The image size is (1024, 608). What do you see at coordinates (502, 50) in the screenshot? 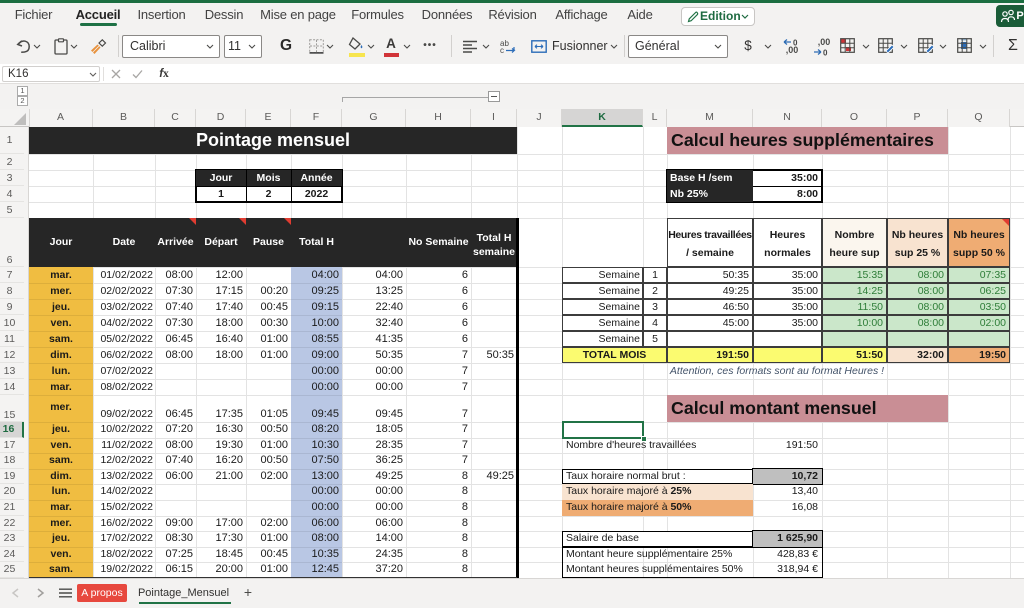
I see `svg-text: c` at bounding box center [502, 50].